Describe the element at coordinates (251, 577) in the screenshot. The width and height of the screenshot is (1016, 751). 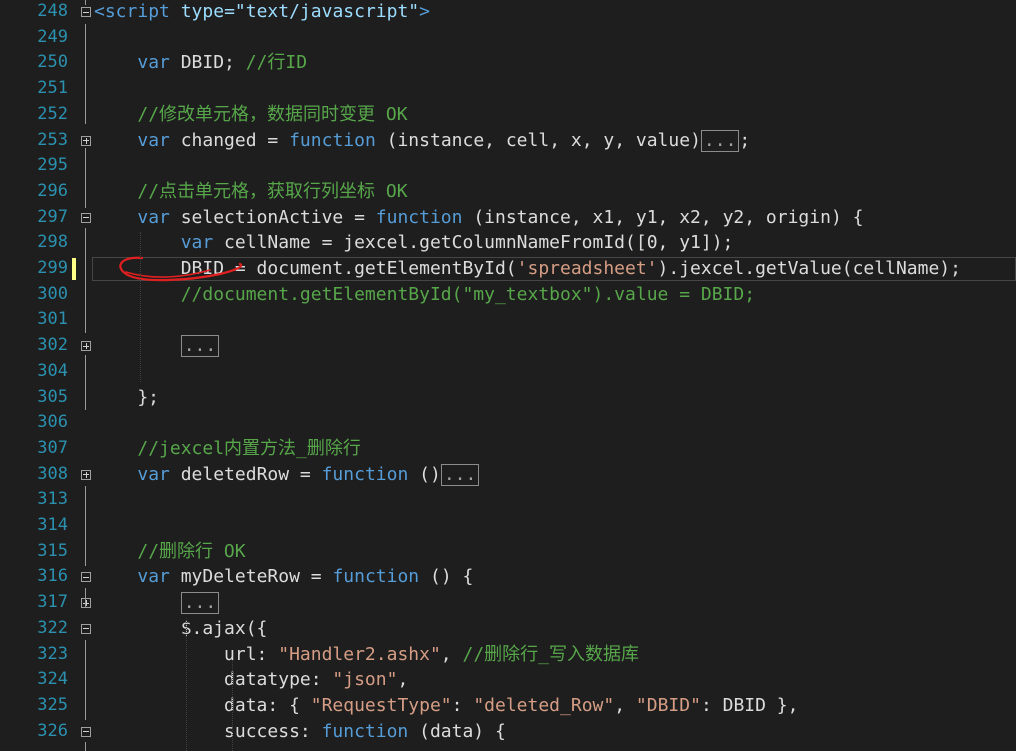
I see `code-token: myDeleteRow =` at that location.